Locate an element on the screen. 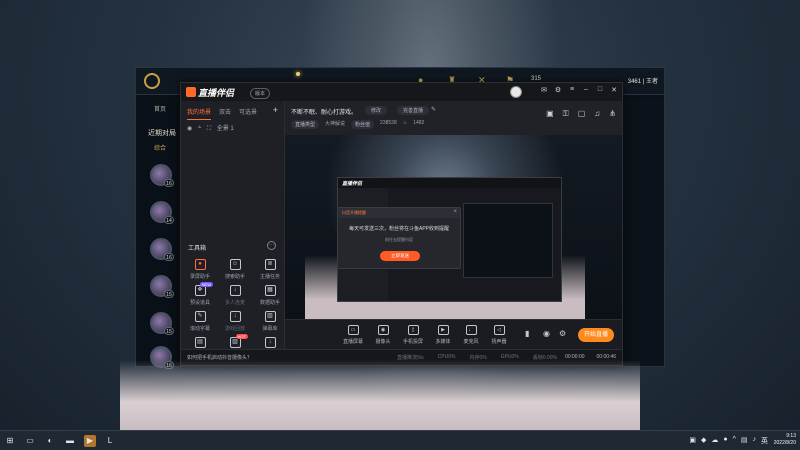  stat-cpu: CPU0% is located at coordinates (446, 357).